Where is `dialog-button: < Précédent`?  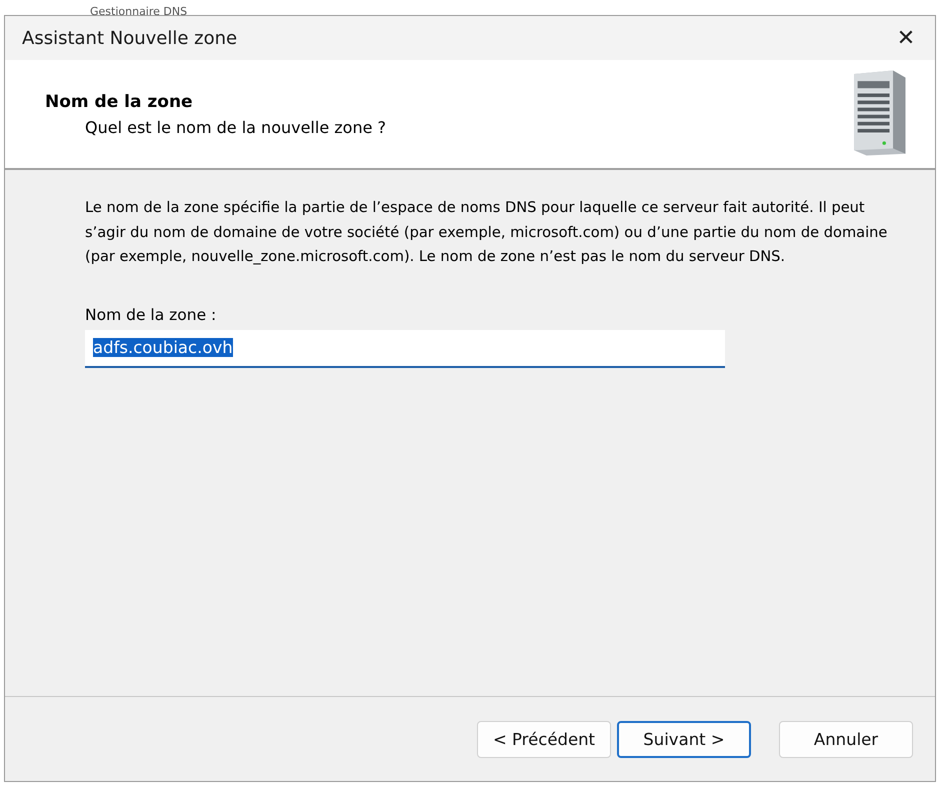 dialog-button: < Précédent is located at coordinates (544, 739).